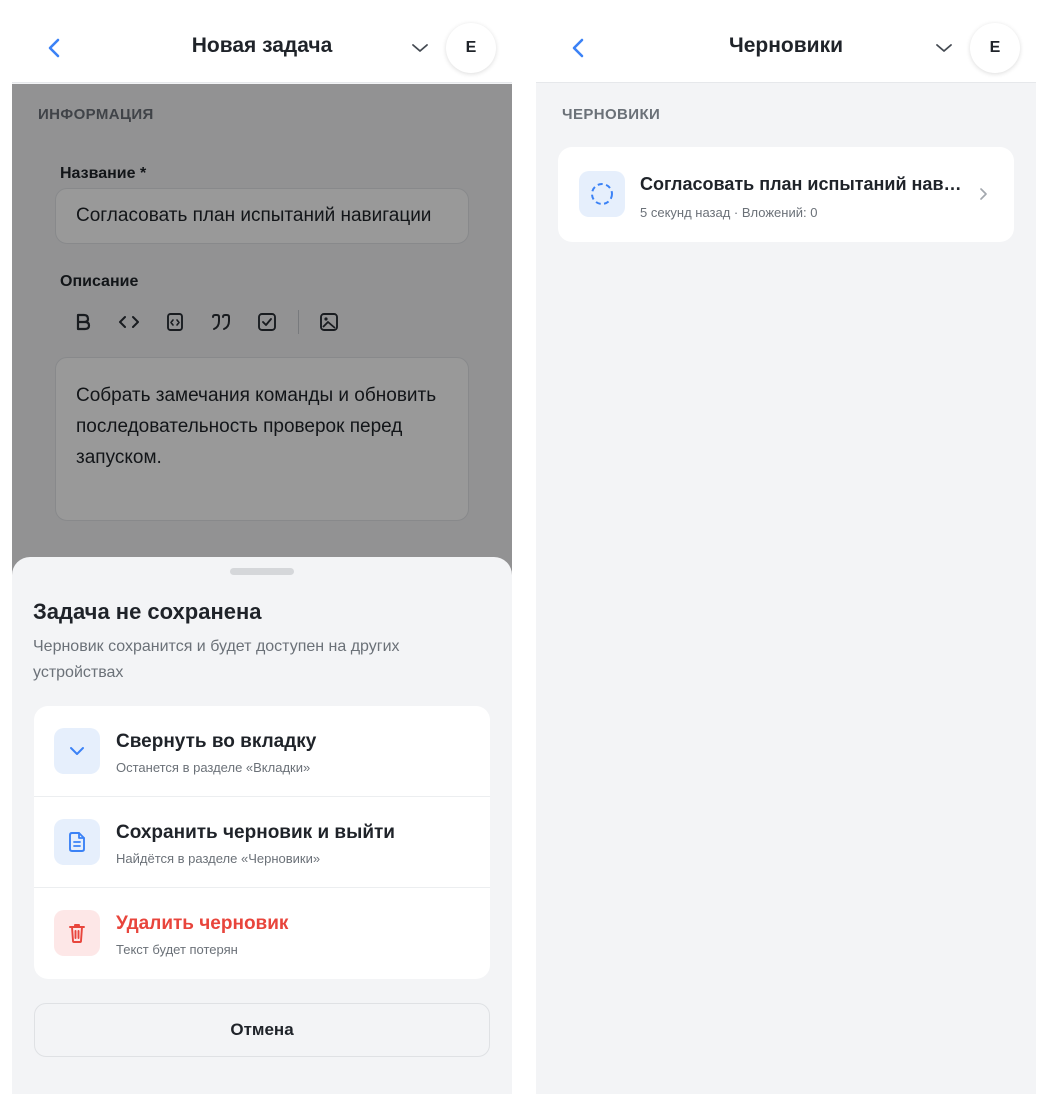  I want to click on draft-icon-box, so click(602, 194).